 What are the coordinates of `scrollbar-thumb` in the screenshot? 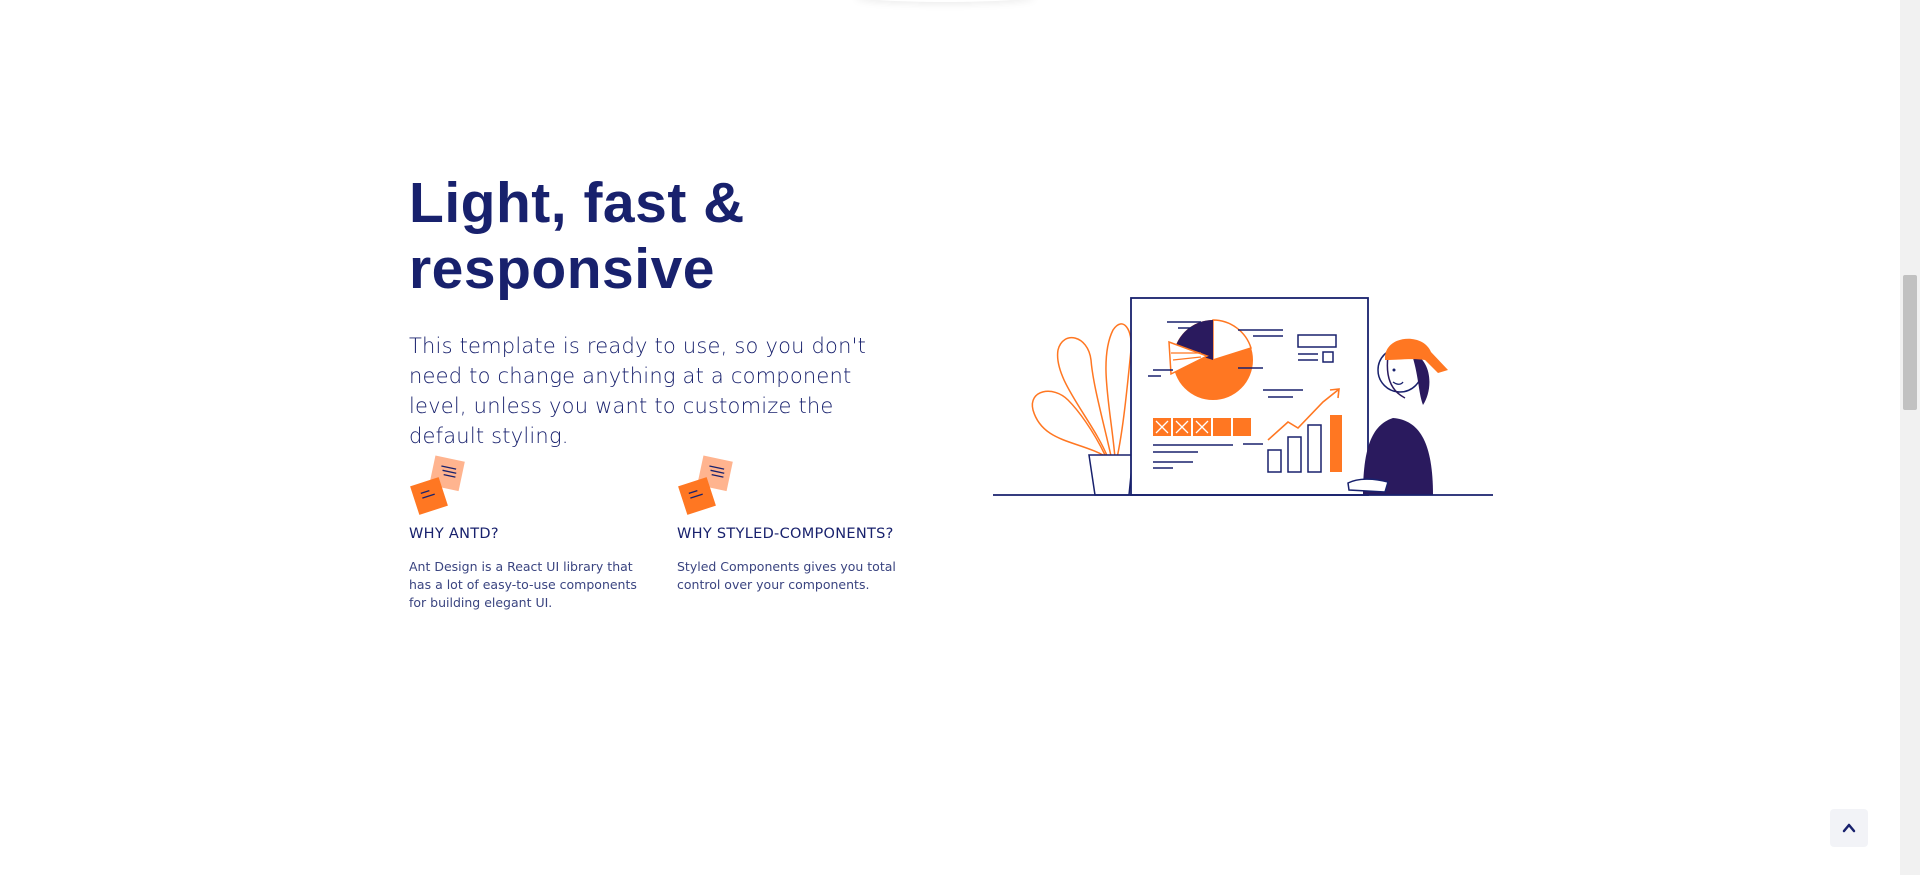 It's located at (1910, 342).